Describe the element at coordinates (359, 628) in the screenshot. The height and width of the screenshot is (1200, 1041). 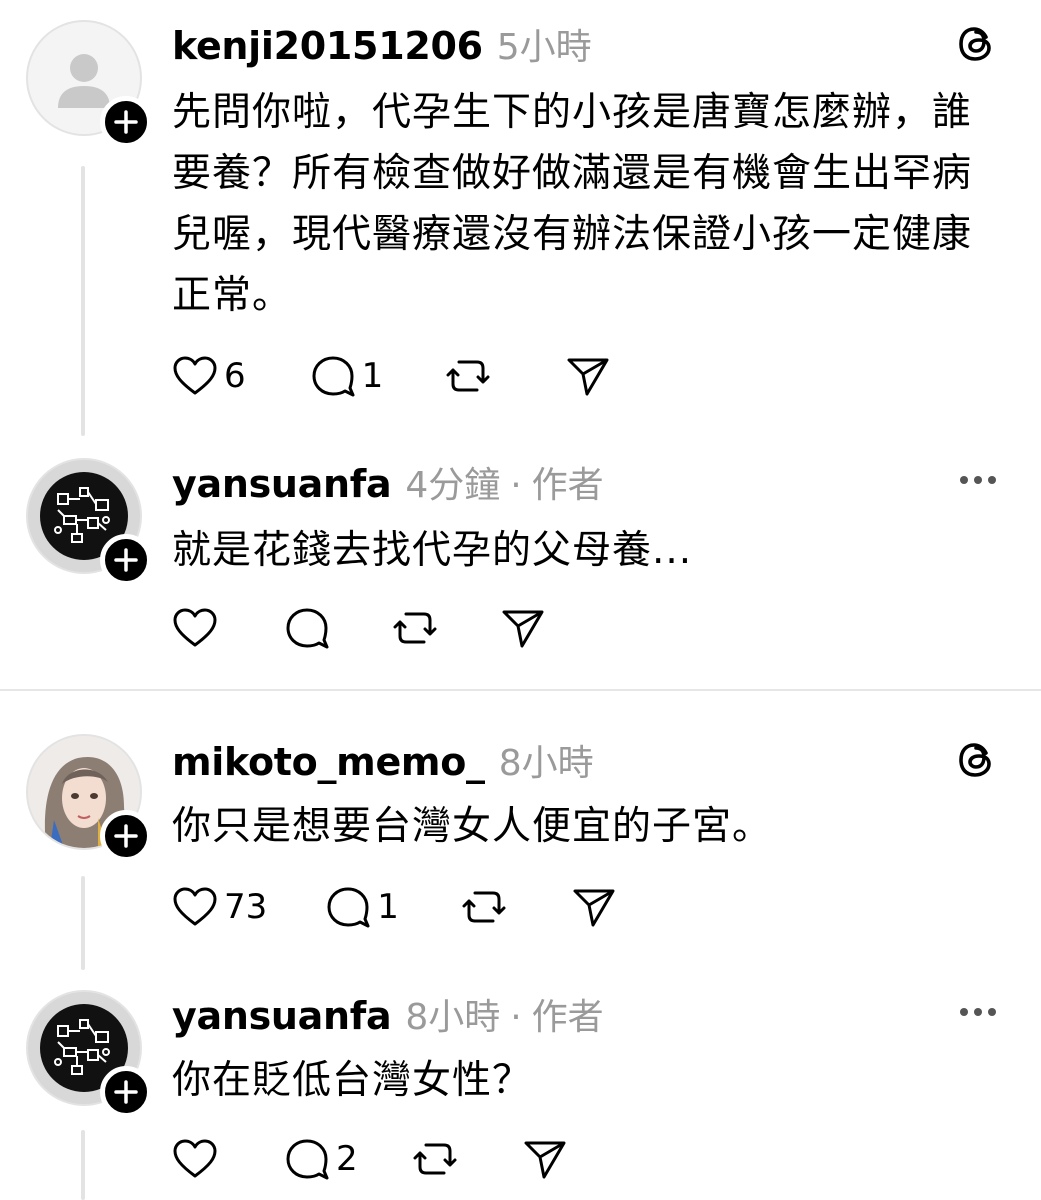
I see `action-bar` at that location.